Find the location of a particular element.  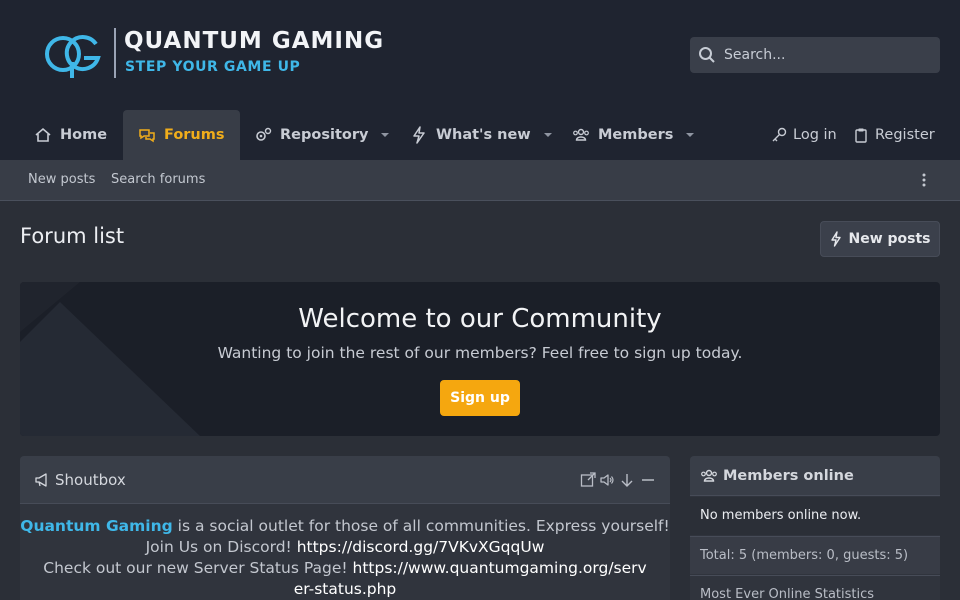

site-logo: QUANTUM GAMING STEP YOUR GAME UP is located at coordinates (219, 54).